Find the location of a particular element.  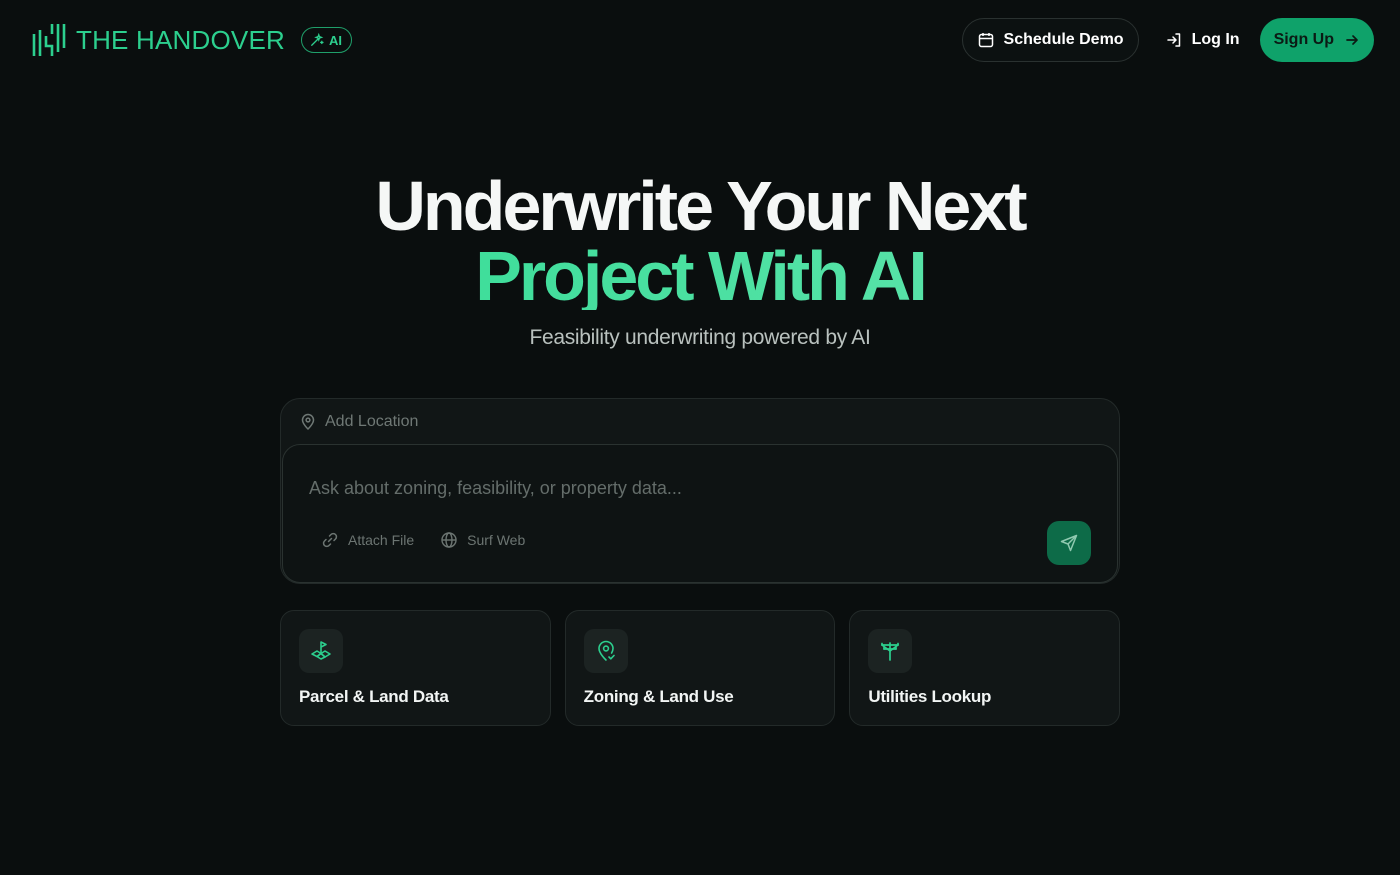

card-zoning-land-use: Zoning & Land Use is located at coordinates (700, 668).